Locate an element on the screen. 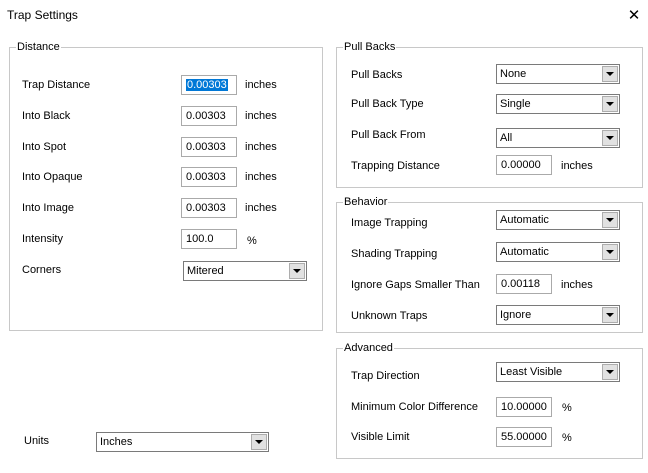  min-color-diff-value: 10.00000 is located at coordinates (524, 407).